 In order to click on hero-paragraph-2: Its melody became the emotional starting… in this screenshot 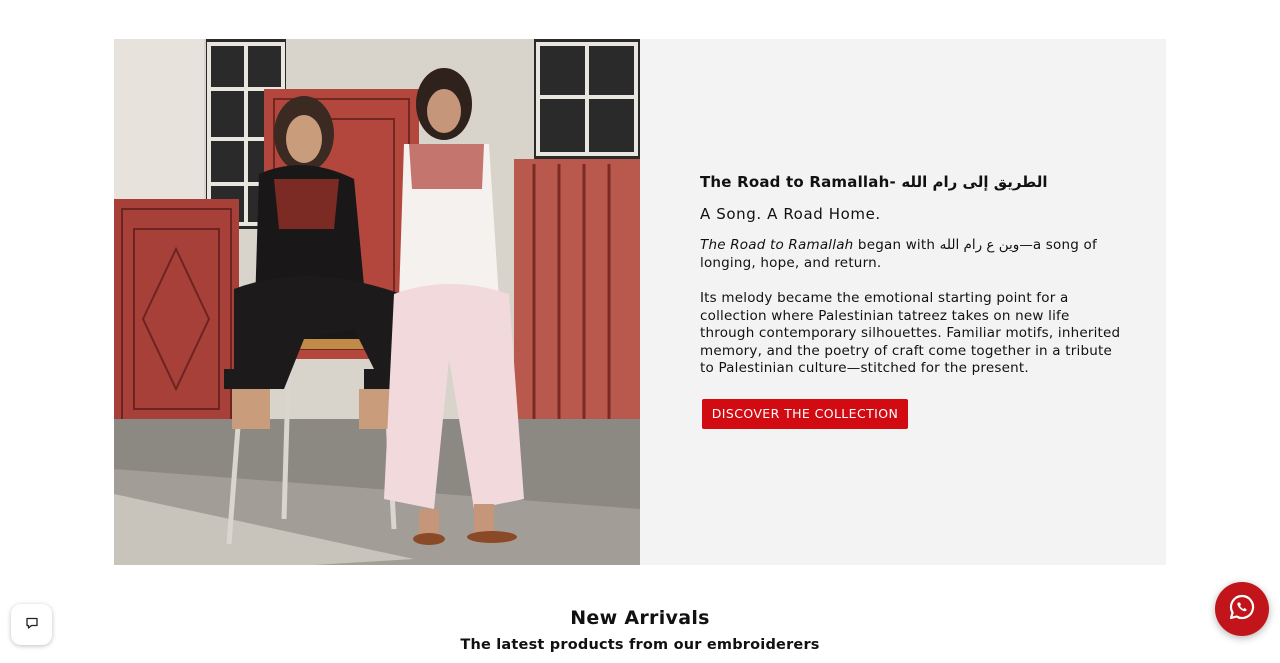, I will do `click(910, 333)`.